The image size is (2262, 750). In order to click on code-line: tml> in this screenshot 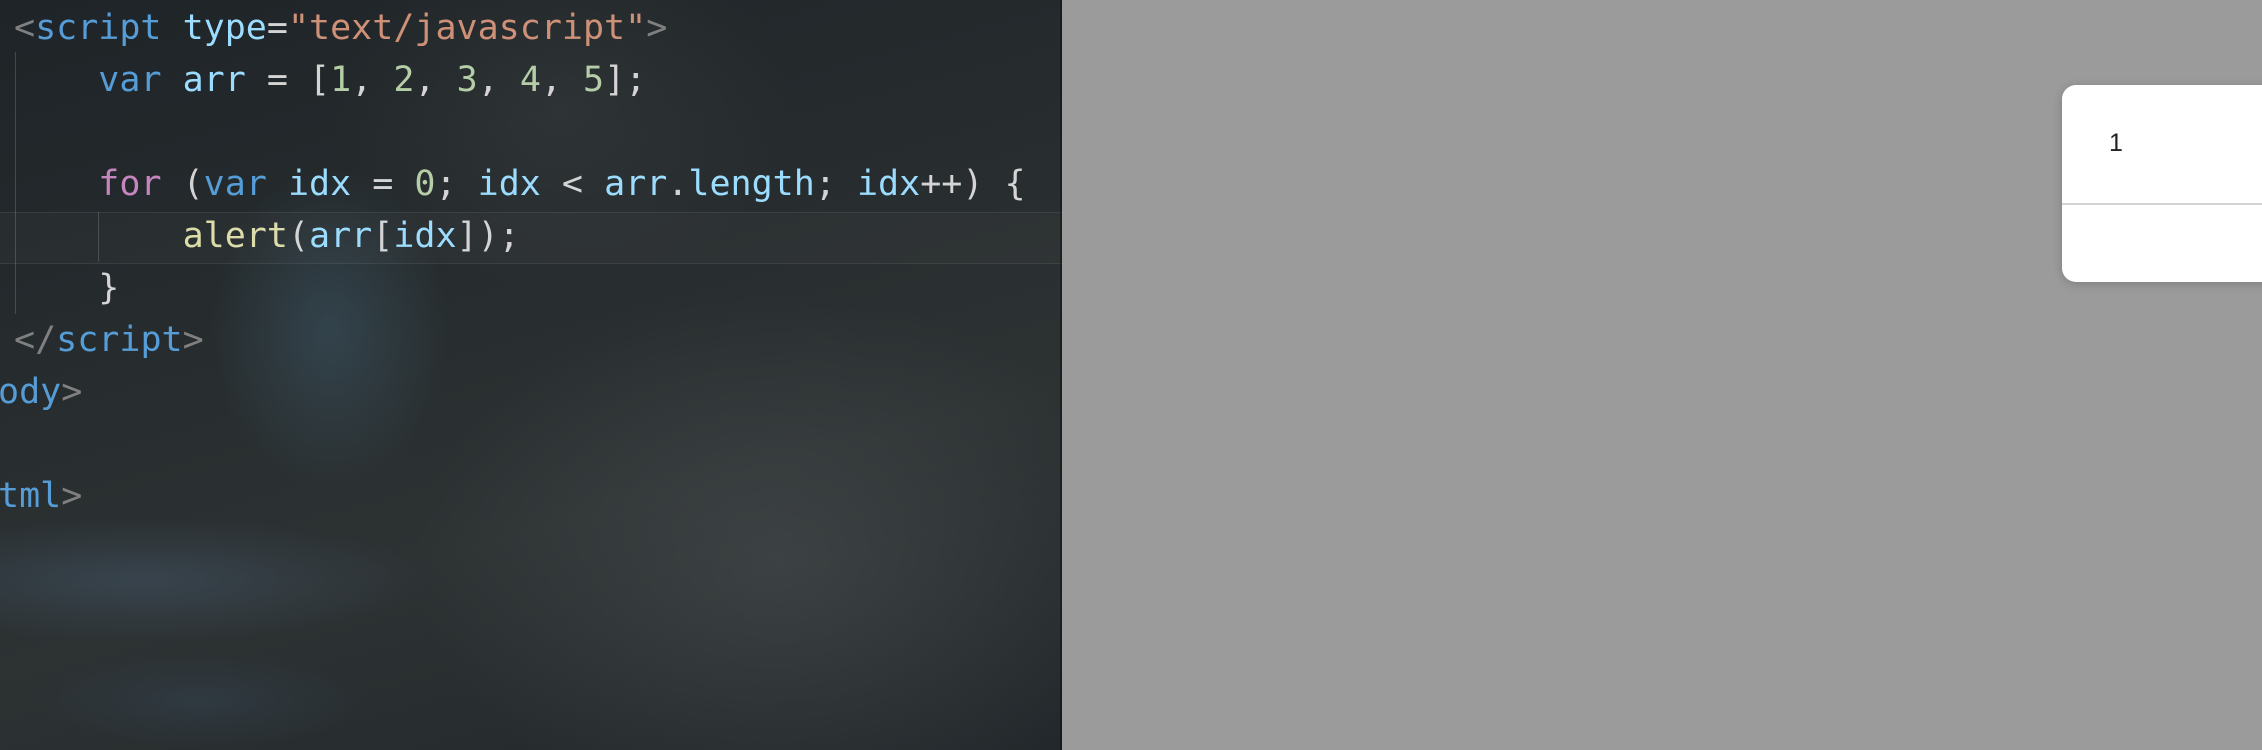, I will do `click(41, 496)`.